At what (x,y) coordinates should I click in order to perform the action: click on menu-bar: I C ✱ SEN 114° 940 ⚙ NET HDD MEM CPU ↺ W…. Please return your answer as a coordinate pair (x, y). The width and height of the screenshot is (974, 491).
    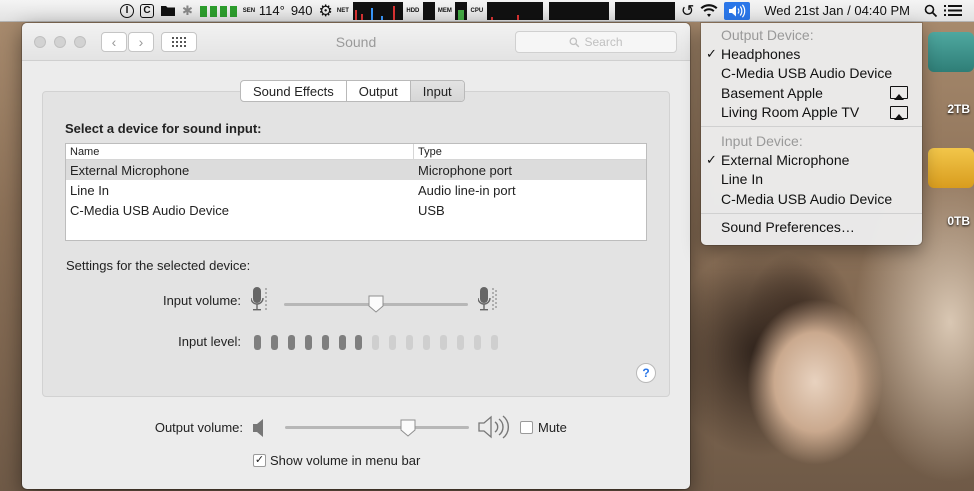
    Looking at the image, I should click on (487, 11).